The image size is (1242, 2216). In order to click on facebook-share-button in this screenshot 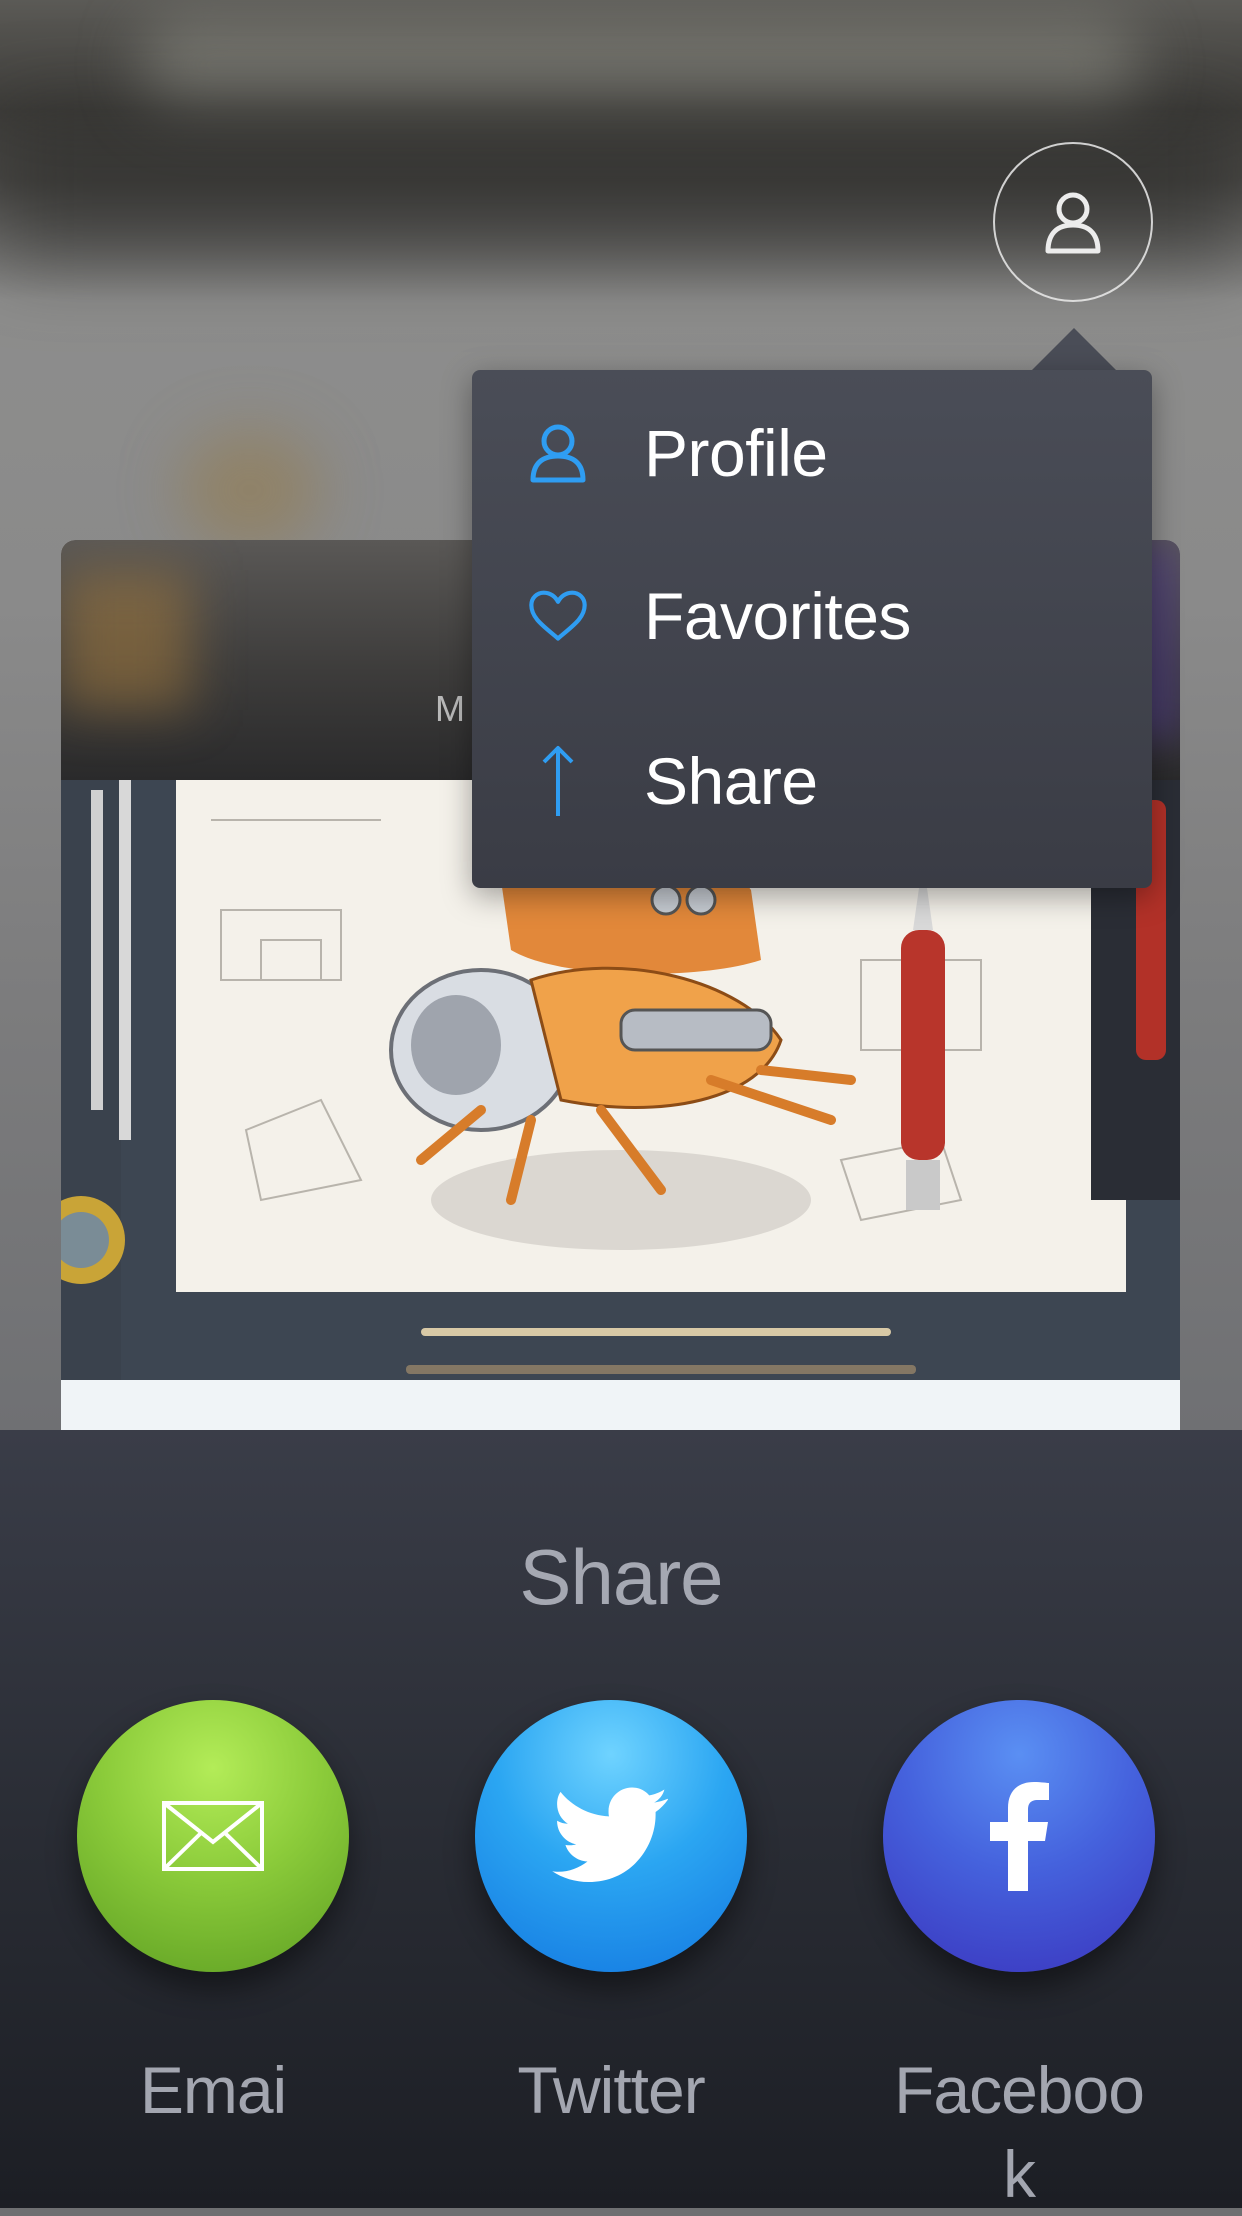, I will do `click(1019, 1836)`.